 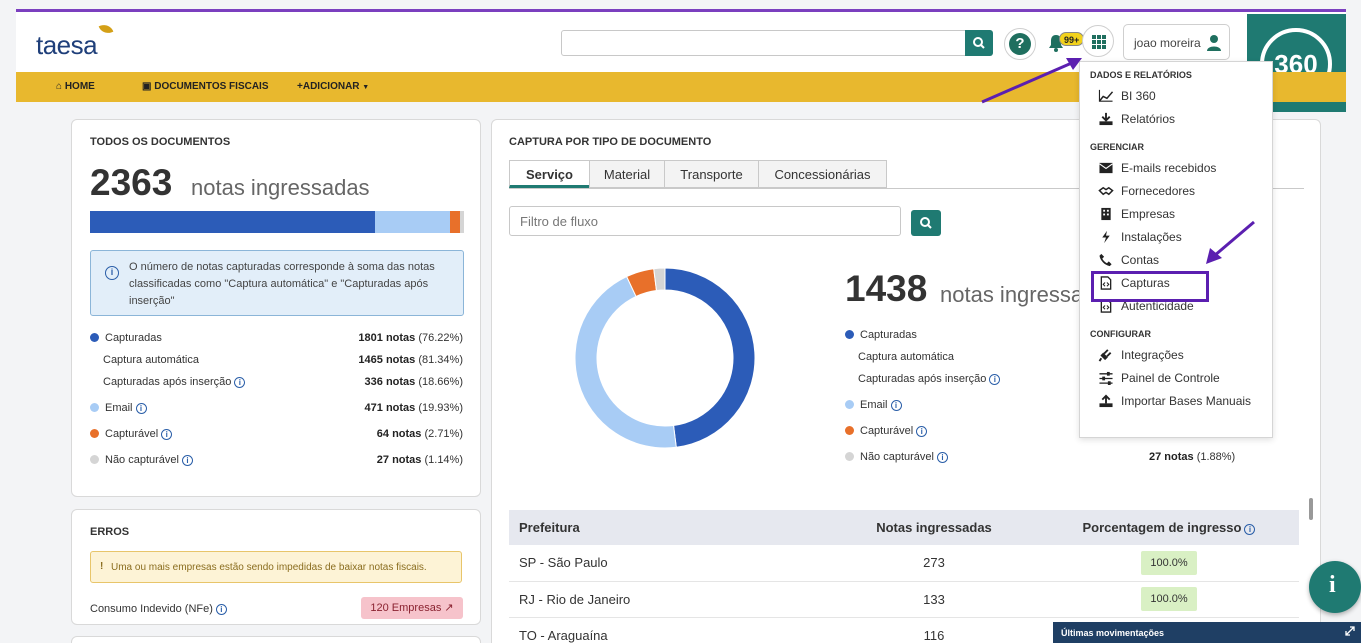 What do you see at coordinates (1207, 632) in the screenshot?
I see `recent-movements-bar: Últimas movimentações` at bounding box center [1207, 632].